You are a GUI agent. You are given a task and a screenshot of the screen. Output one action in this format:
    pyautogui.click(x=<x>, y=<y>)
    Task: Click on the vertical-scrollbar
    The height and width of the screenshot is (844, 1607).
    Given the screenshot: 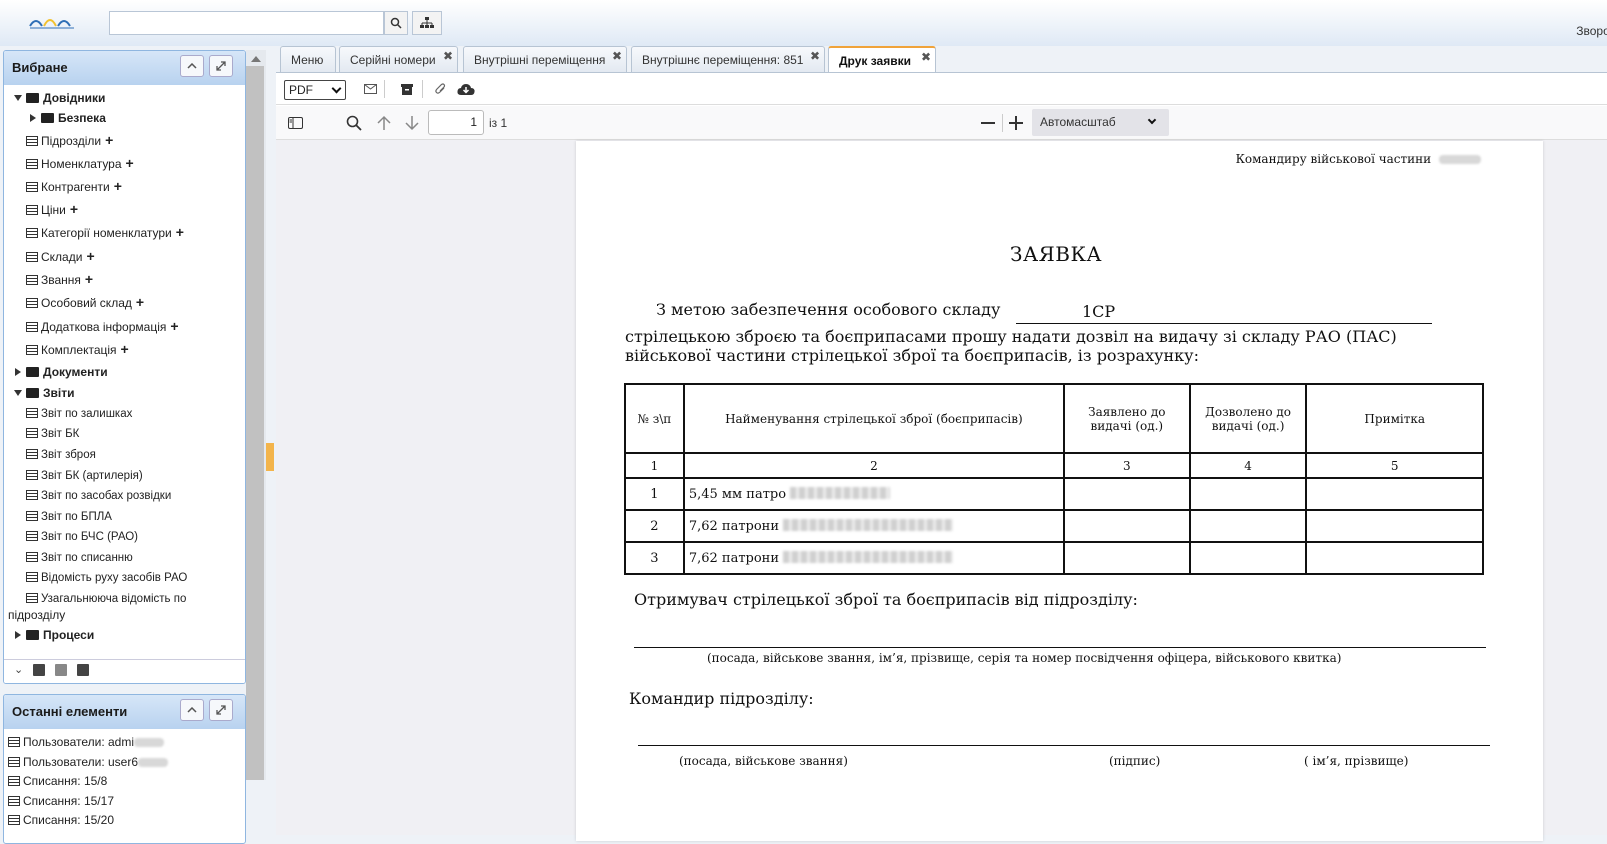 What is the action you would take?
    pyautogui.click(x=255, y=423)
    